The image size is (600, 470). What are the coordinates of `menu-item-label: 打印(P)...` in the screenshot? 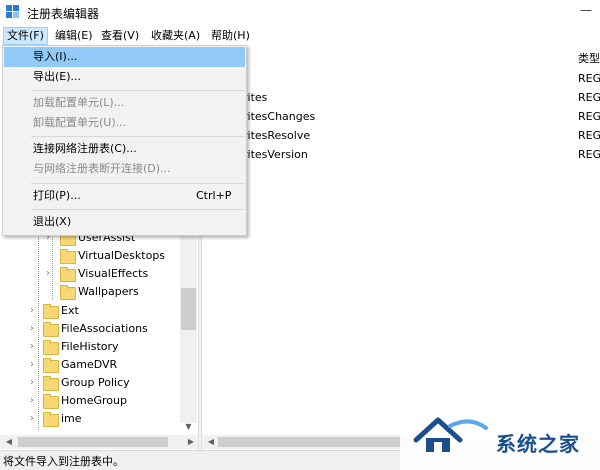 It's located at (57, 195).